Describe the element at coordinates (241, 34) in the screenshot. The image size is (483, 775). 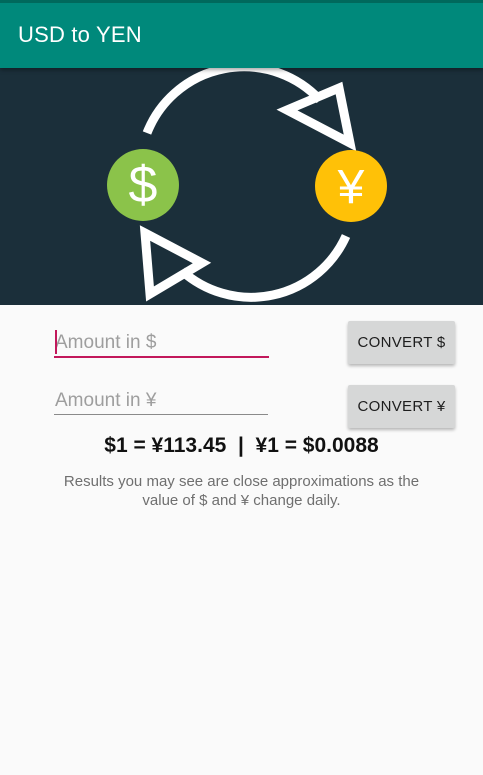
I see `app-bar: USD to YEN` at that location.